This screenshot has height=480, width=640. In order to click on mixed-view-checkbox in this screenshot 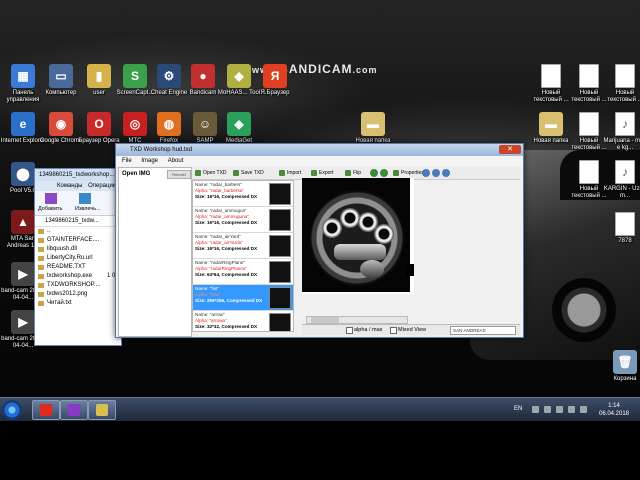, I will do `click(393, 330)`.